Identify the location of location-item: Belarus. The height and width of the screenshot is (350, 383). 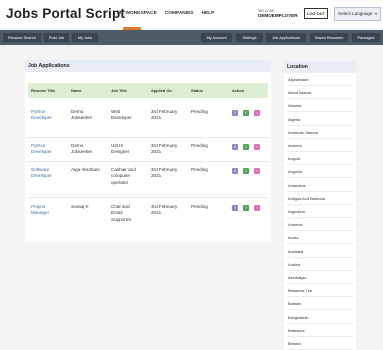
(294, 343).